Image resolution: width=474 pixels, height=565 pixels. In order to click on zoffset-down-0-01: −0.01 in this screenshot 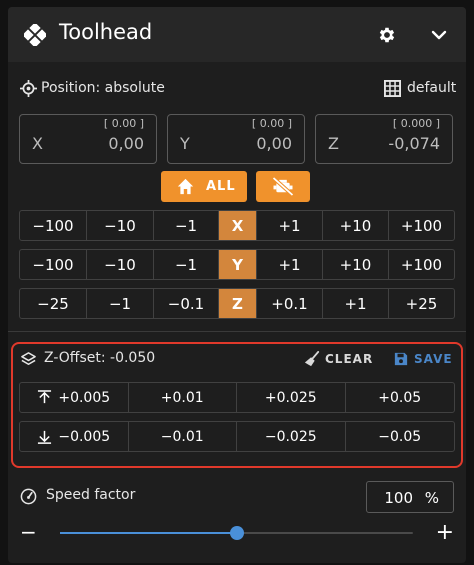, I will do `click(183, 436)`.